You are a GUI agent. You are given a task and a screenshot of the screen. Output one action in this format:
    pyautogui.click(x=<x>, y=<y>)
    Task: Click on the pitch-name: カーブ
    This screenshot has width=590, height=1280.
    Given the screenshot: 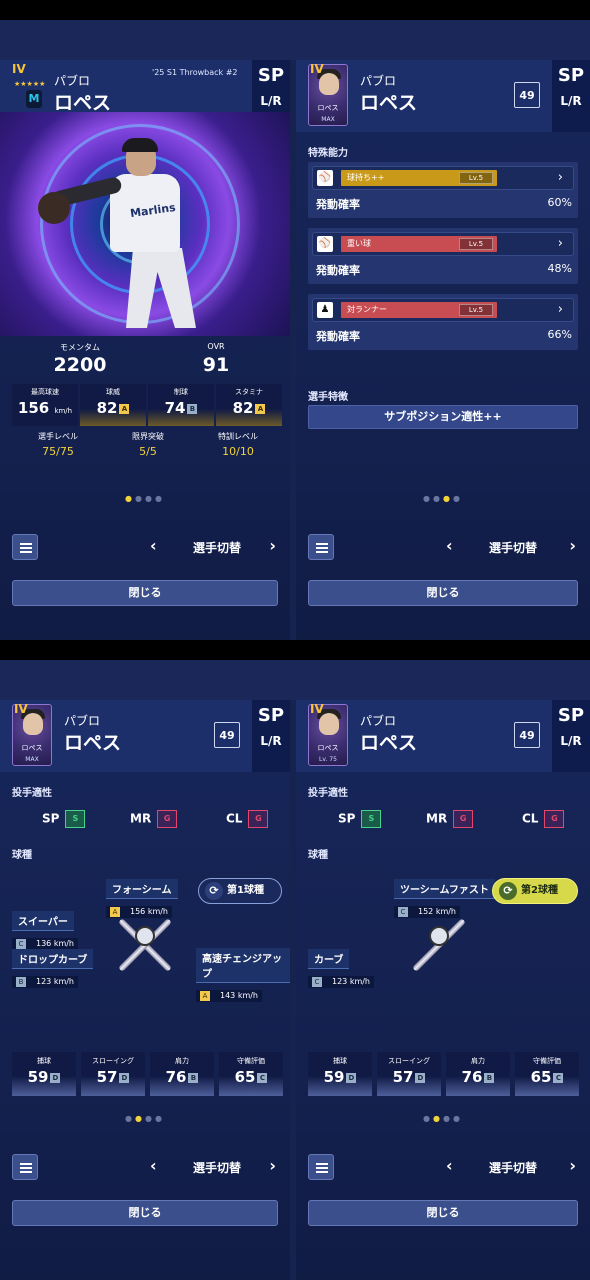 What is the action you would take?
    pyautogui.click(x=329, y=959)
    